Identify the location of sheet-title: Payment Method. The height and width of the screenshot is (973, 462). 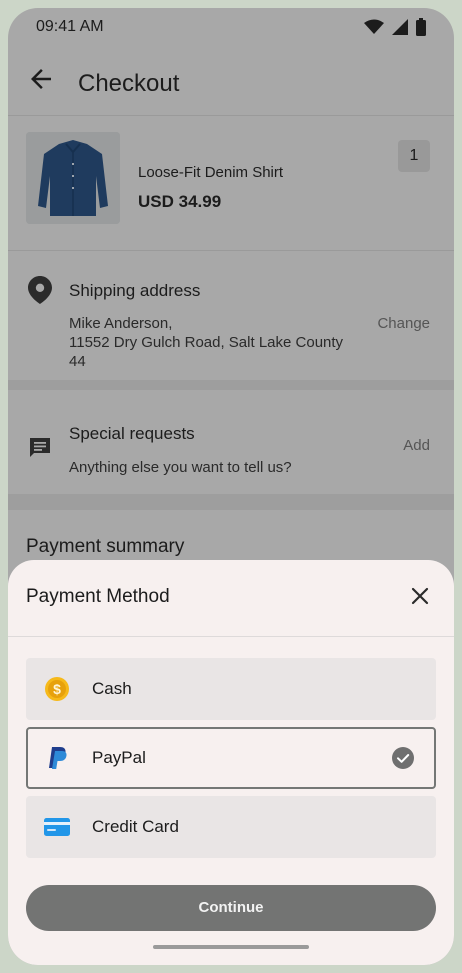
(98, 596).